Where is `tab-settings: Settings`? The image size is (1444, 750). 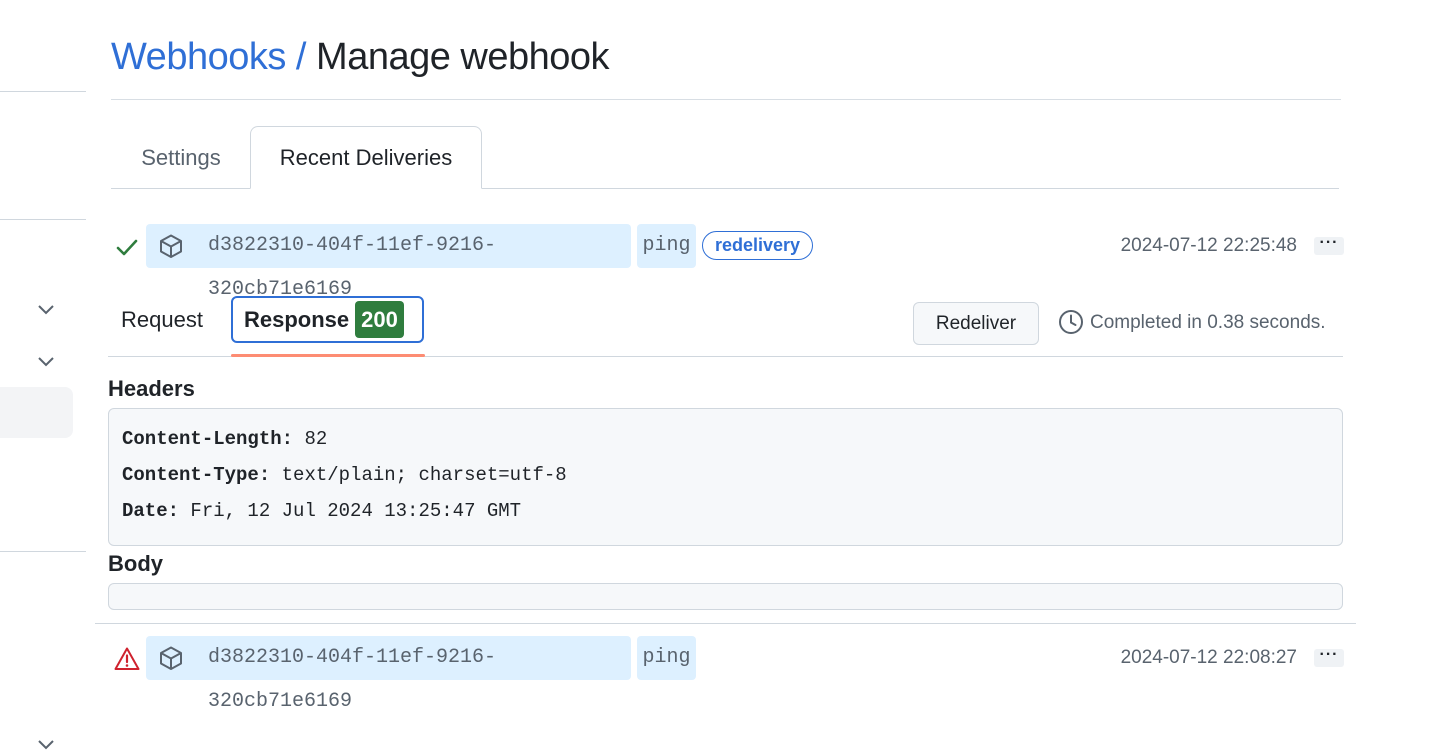
tab-settings: Settings is located at coordinates (181, 157).